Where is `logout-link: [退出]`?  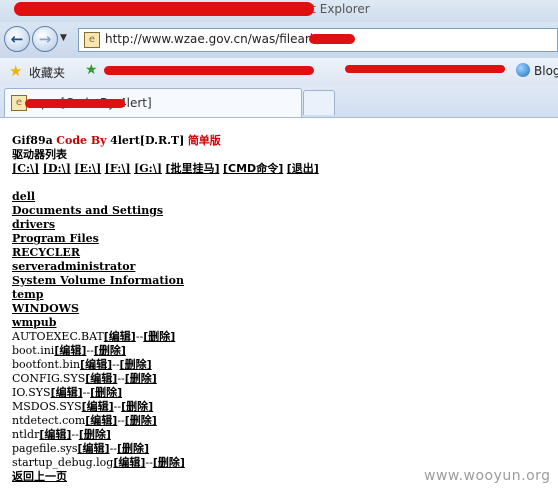
logout-link: [退出] is located at coordinates (303, 168).